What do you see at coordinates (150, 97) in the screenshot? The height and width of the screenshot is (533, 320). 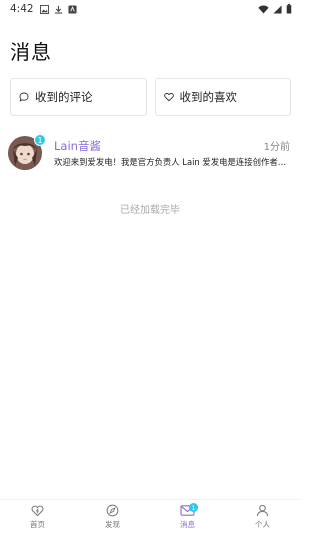 I see `action-row: 收到的评论 收到的喜欢` at bounding box center [150, 97].